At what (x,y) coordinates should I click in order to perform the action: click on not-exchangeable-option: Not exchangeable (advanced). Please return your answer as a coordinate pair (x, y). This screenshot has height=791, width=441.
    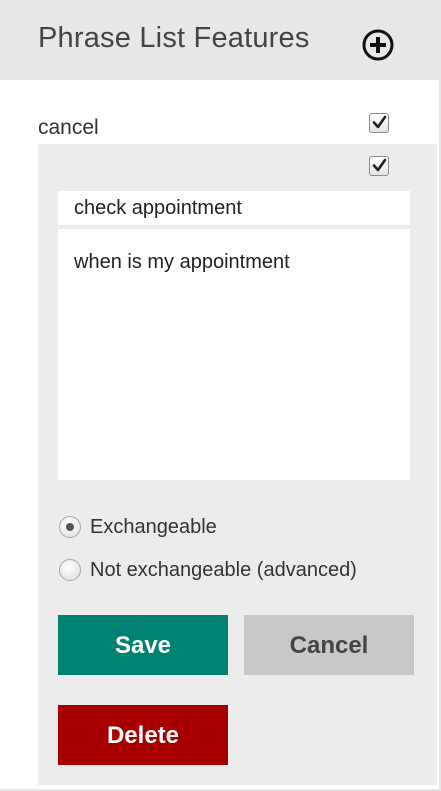
    Looking at the image, I should click on (208, 570).